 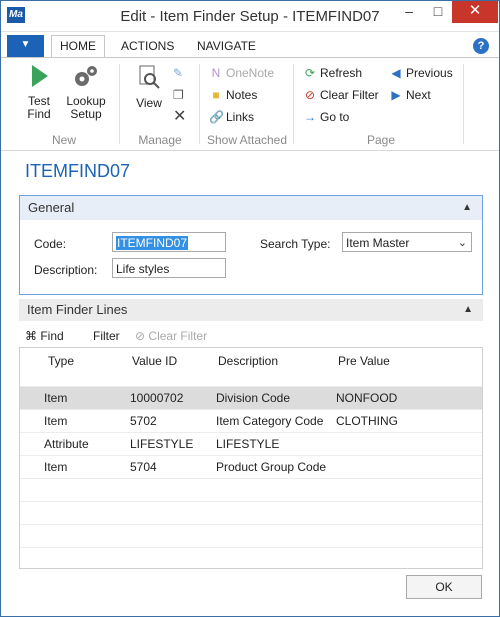 I want to click on view-button: View, so click(x=149, y=87).